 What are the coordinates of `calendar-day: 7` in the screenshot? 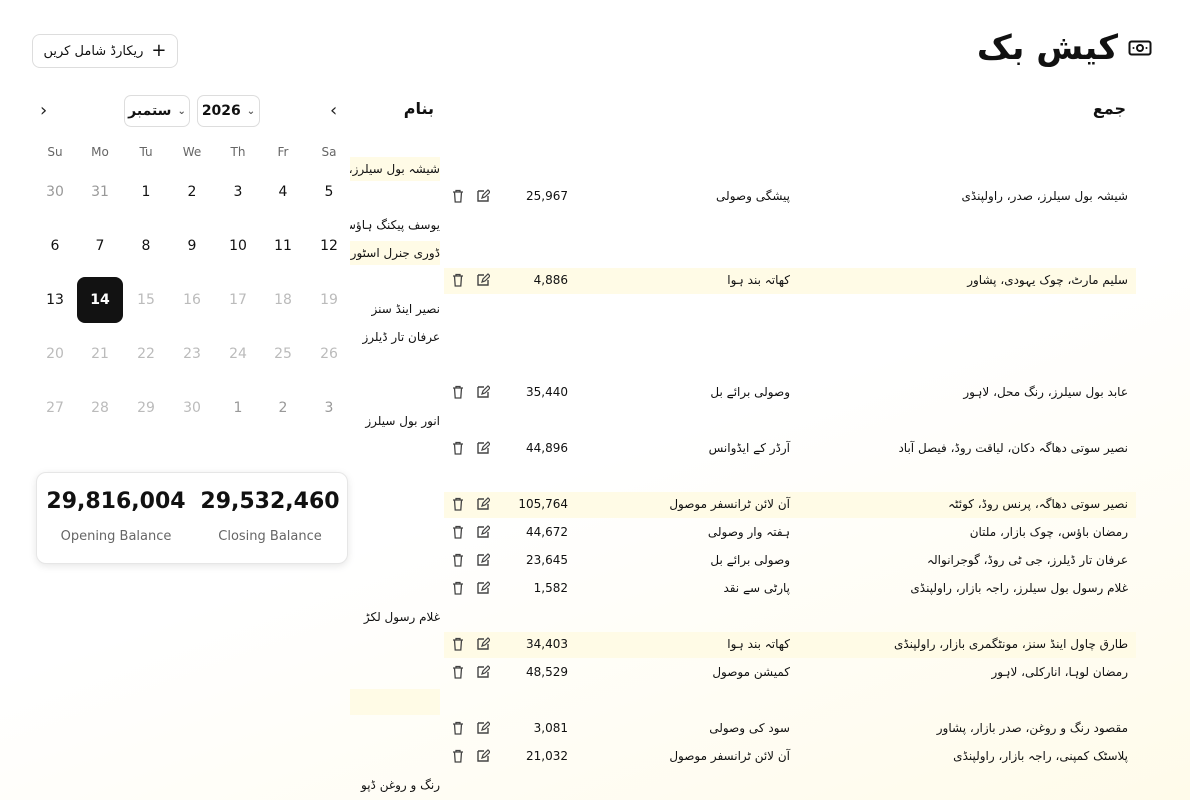 It's located at (100, 246).